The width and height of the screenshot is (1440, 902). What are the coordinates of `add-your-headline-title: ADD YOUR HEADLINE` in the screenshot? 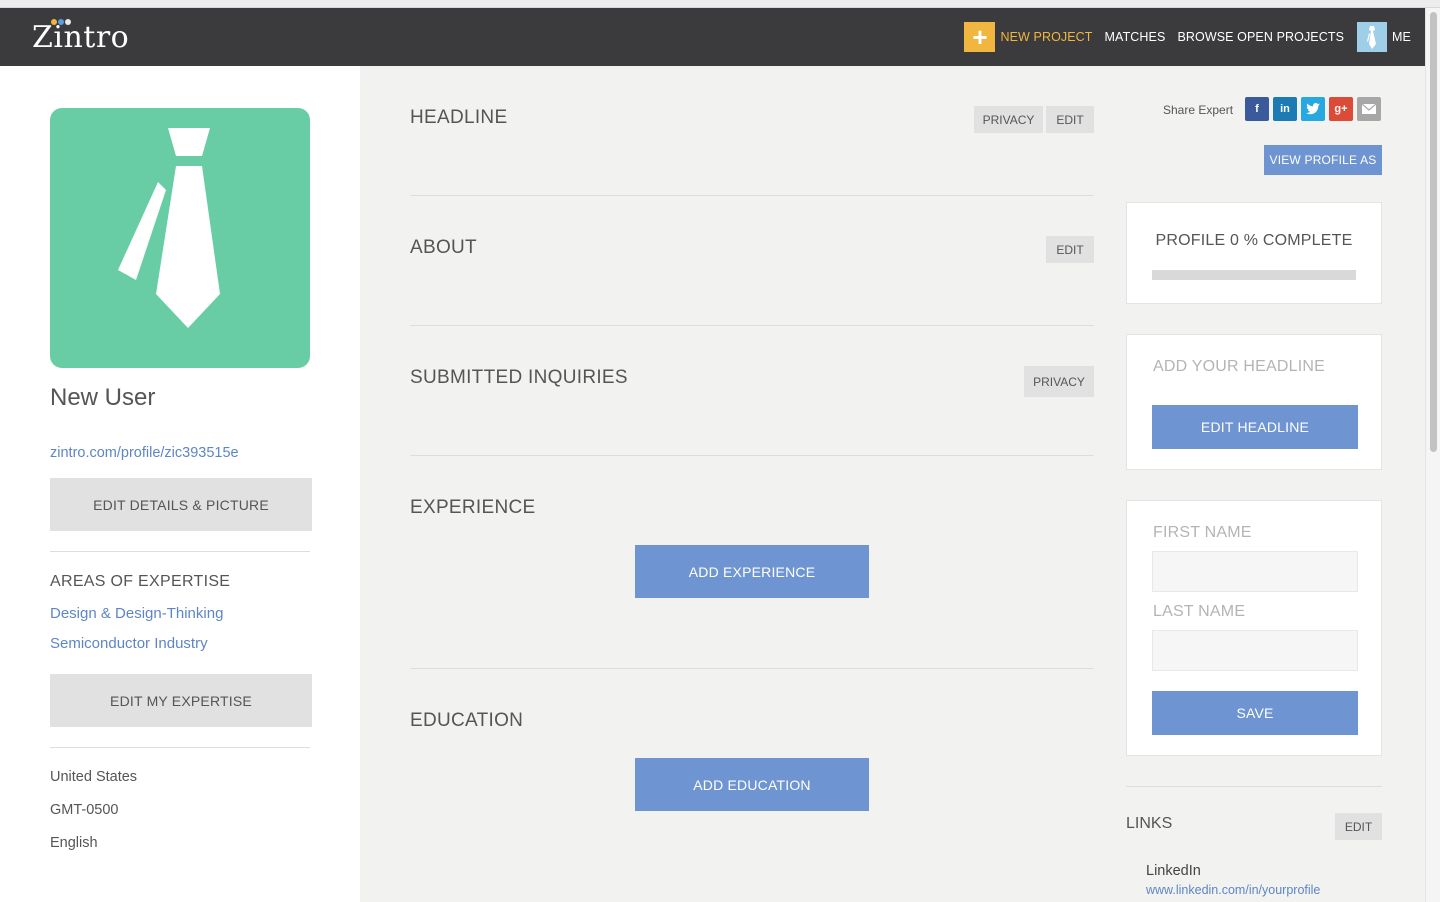 It's located at (1239, 366).